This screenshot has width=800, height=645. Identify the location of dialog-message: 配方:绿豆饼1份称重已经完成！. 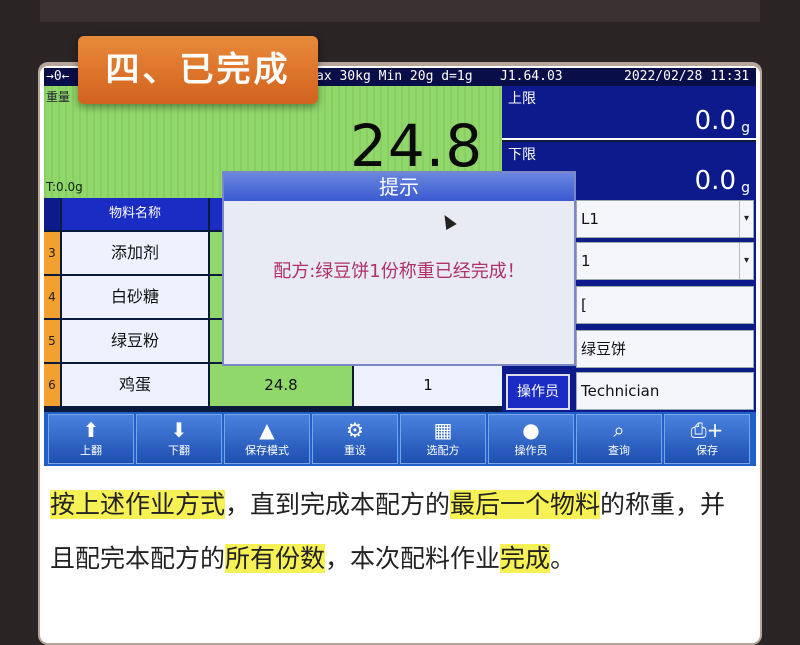
(399, 271).